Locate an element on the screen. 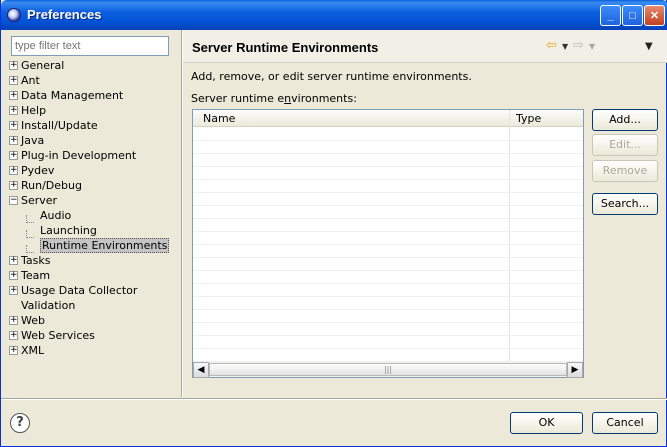  close-icon: ✕ is located at coordinates (654, 16).